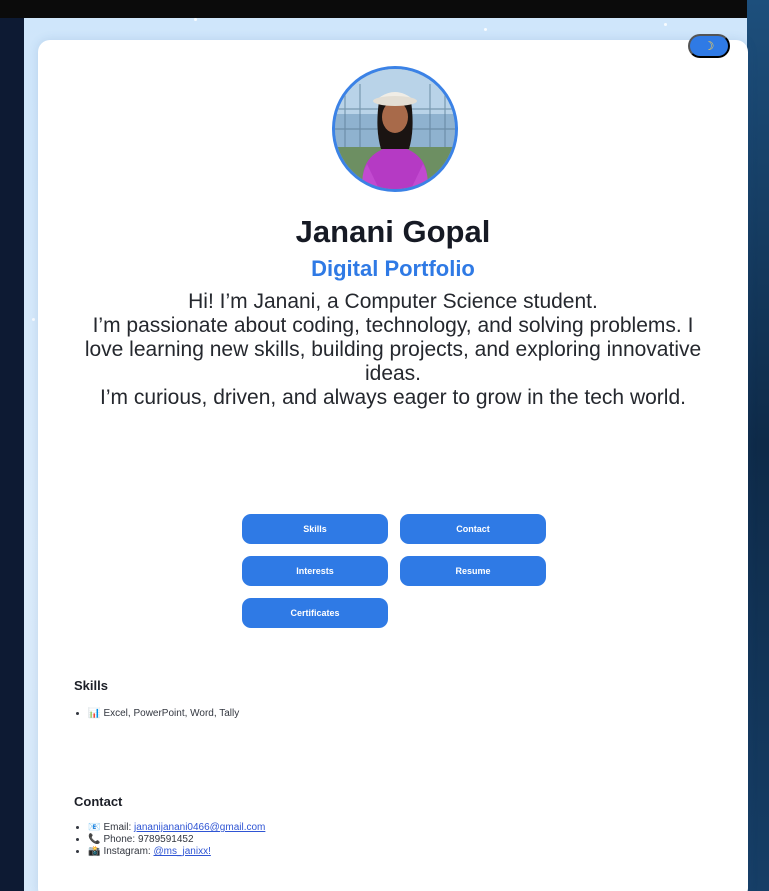  I want to click on list-item: 📊Excel, PowerPoint, Word, Tally, so click(163, 714).